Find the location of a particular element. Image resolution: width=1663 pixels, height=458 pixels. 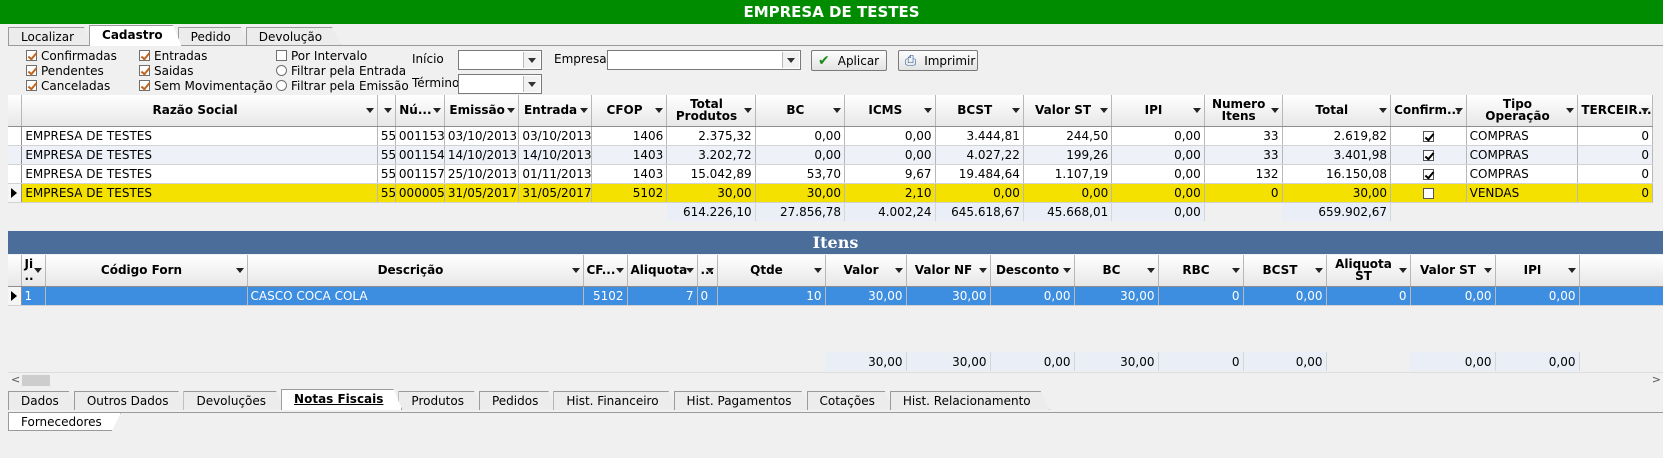

termino-date-picker is located at coordinates (500, 84).